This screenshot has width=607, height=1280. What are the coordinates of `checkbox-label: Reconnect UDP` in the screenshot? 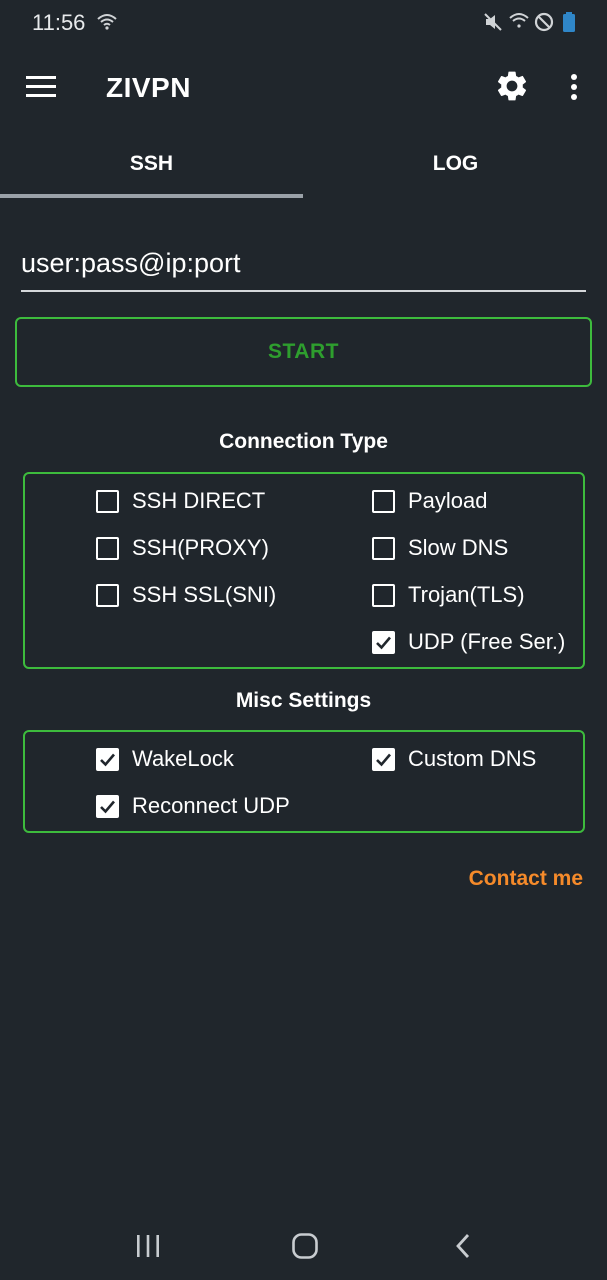 It's located at (211, 805).